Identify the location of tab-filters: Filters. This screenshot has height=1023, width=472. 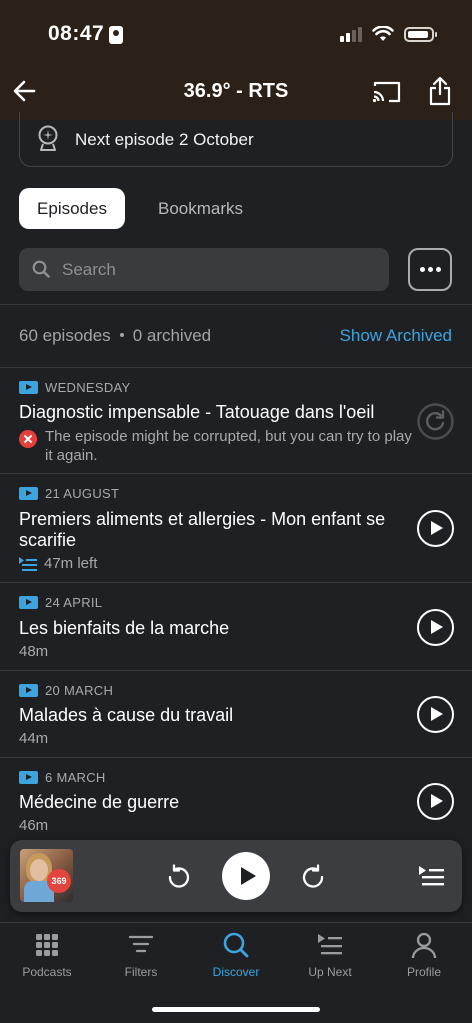
(141, 955).